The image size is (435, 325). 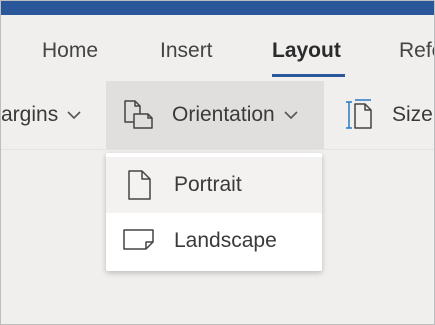 I want to click on size-button: Size, so click(x=389, y=115).